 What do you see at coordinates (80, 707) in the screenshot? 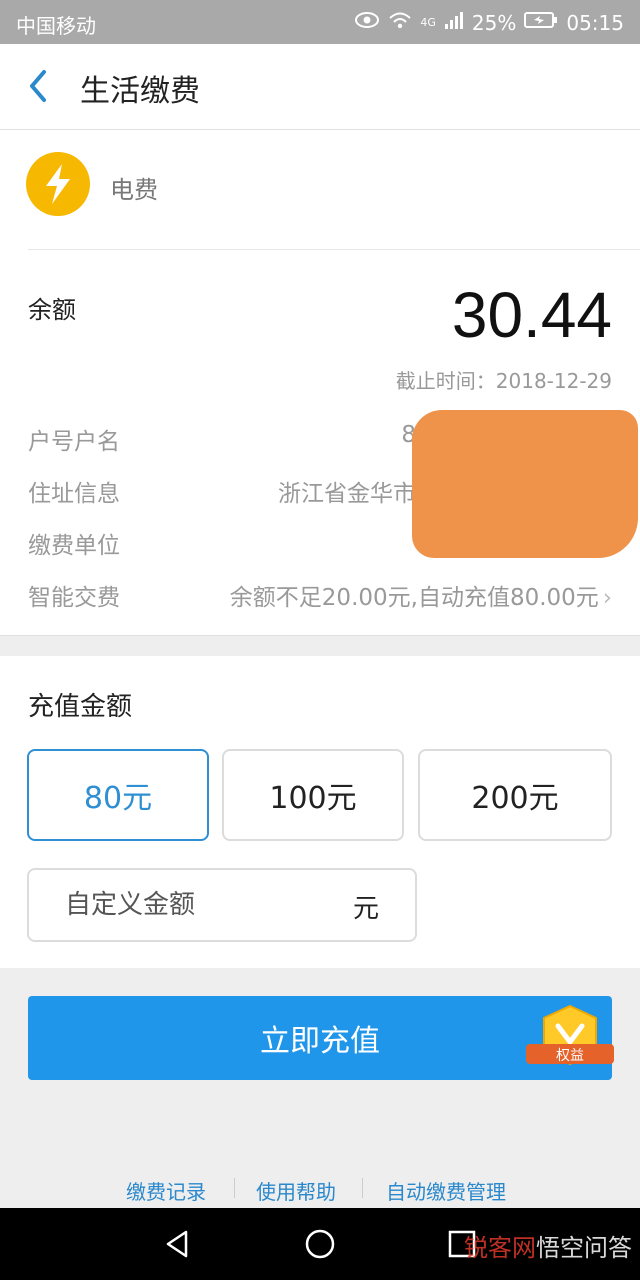
I see `recharge-title: 充值金额` at bounding box center [80, 707].